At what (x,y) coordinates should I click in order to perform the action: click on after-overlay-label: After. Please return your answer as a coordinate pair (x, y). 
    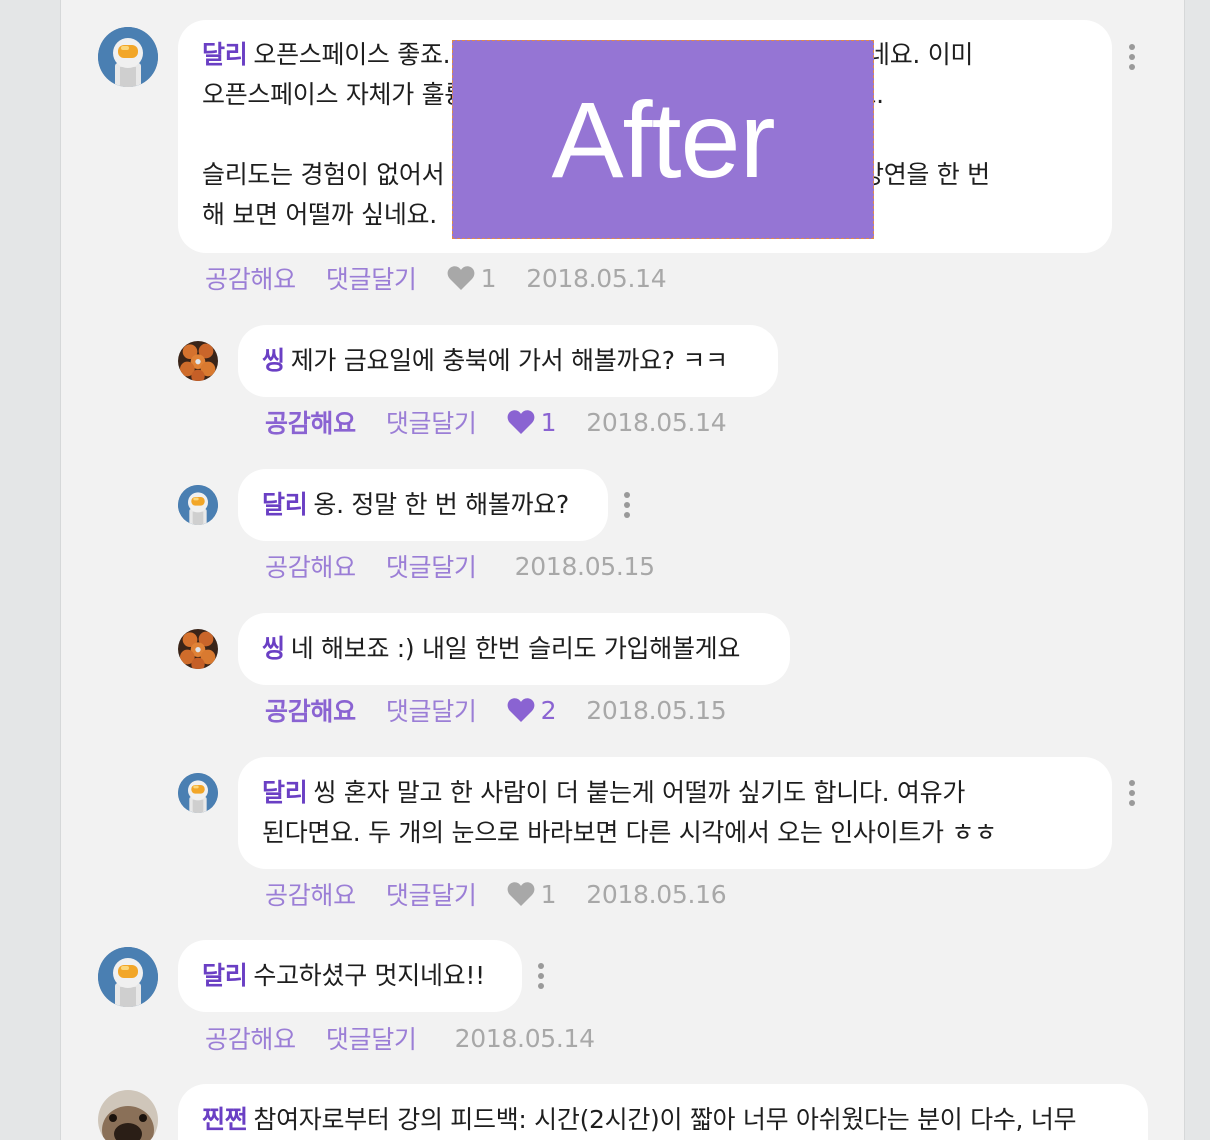
    Looking at the image, I should click on (663, 139).